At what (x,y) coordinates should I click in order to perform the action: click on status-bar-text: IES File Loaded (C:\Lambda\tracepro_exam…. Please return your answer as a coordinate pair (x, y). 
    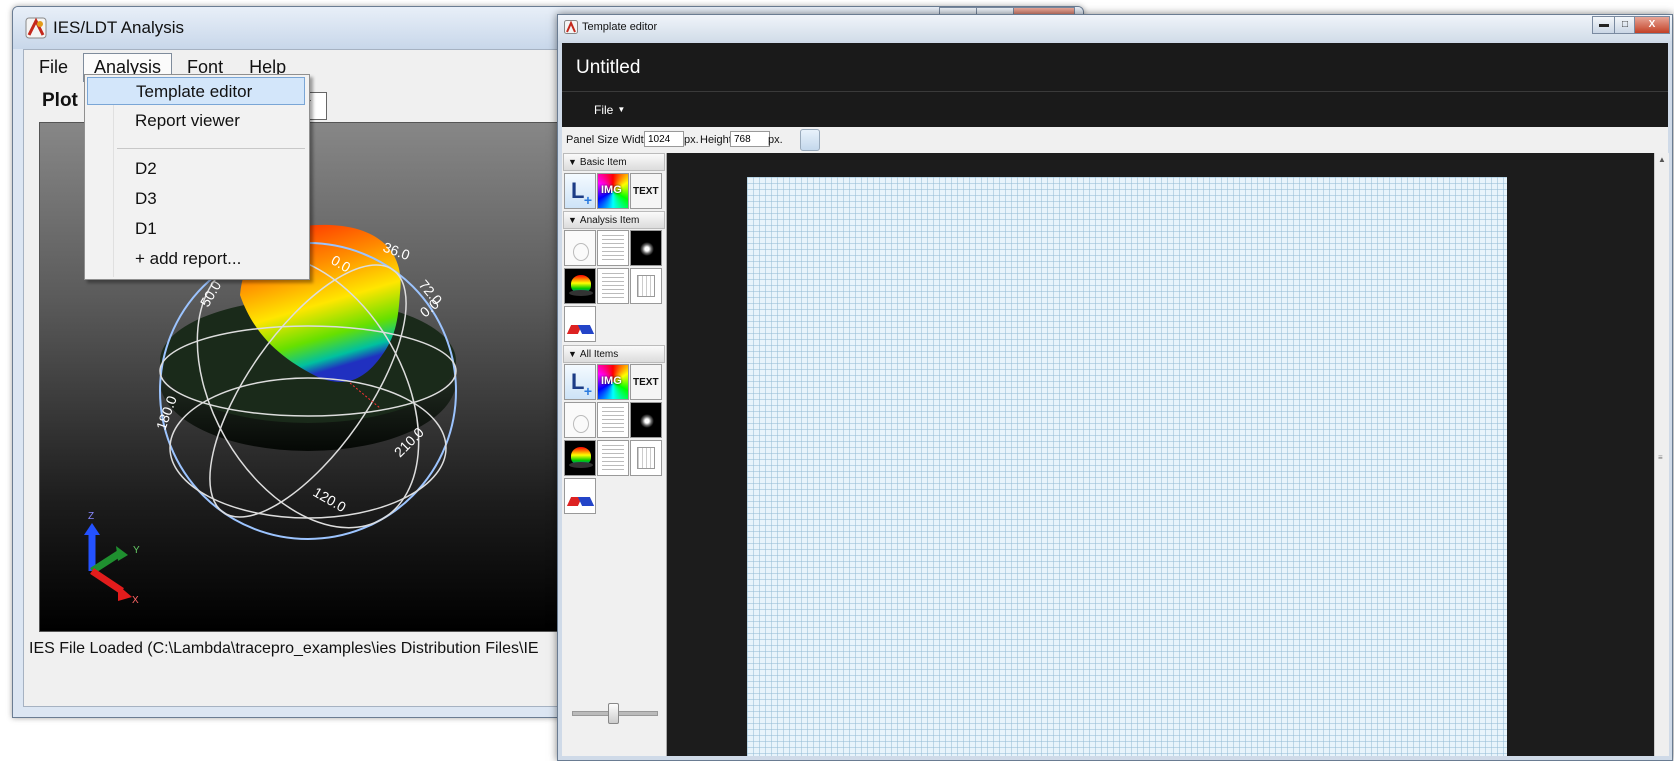
    Looking at the image, I should click on (284, 648).